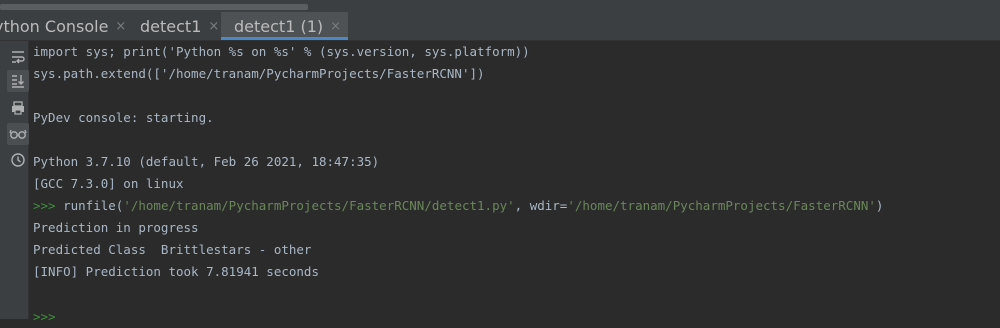 The image size is (1000, 328). I want to click on tab-label: ython Console, so click(54, 26).